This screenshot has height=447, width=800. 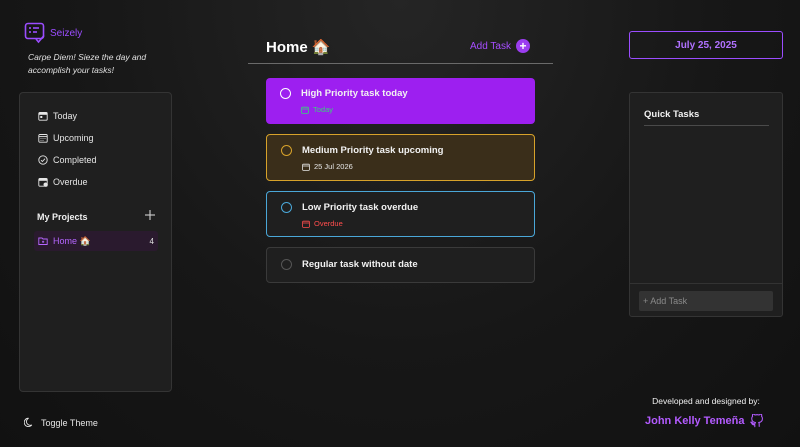 I want to click on task-title: Low Priority task overdue, so click(x=360, y=207).